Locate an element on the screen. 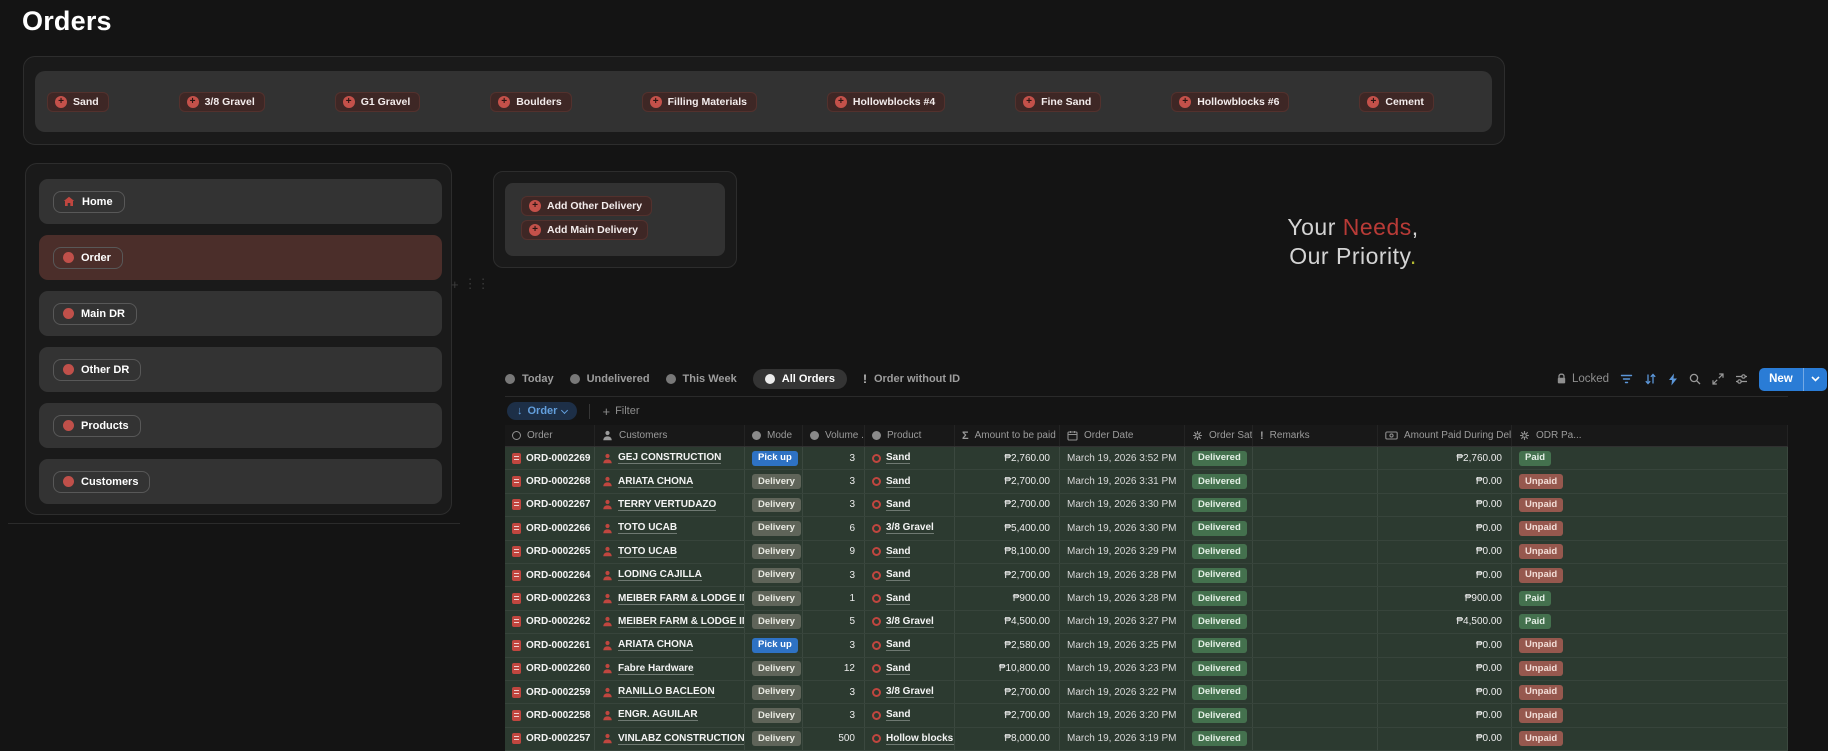  cell-order-date: March 19, 2026 3:22 PM is located at coordinates (1122, 692).